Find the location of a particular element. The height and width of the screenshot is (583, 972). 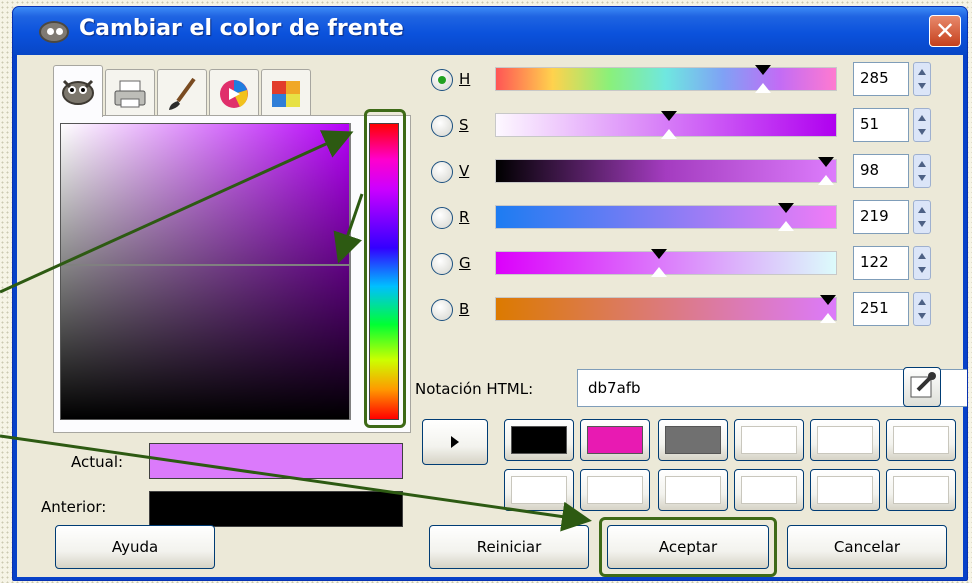

tab-gimp-selector is located at coordinates (78, 91).